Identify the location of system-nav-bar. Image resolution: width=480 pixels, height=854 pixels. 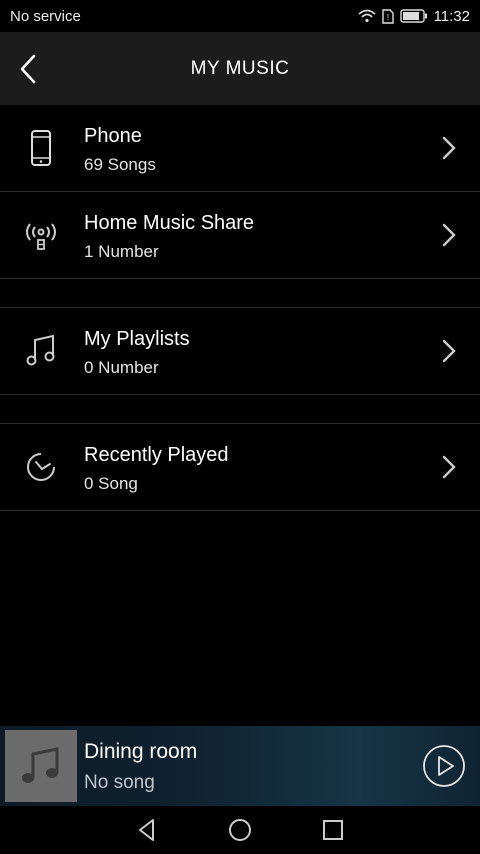
(240, 830).